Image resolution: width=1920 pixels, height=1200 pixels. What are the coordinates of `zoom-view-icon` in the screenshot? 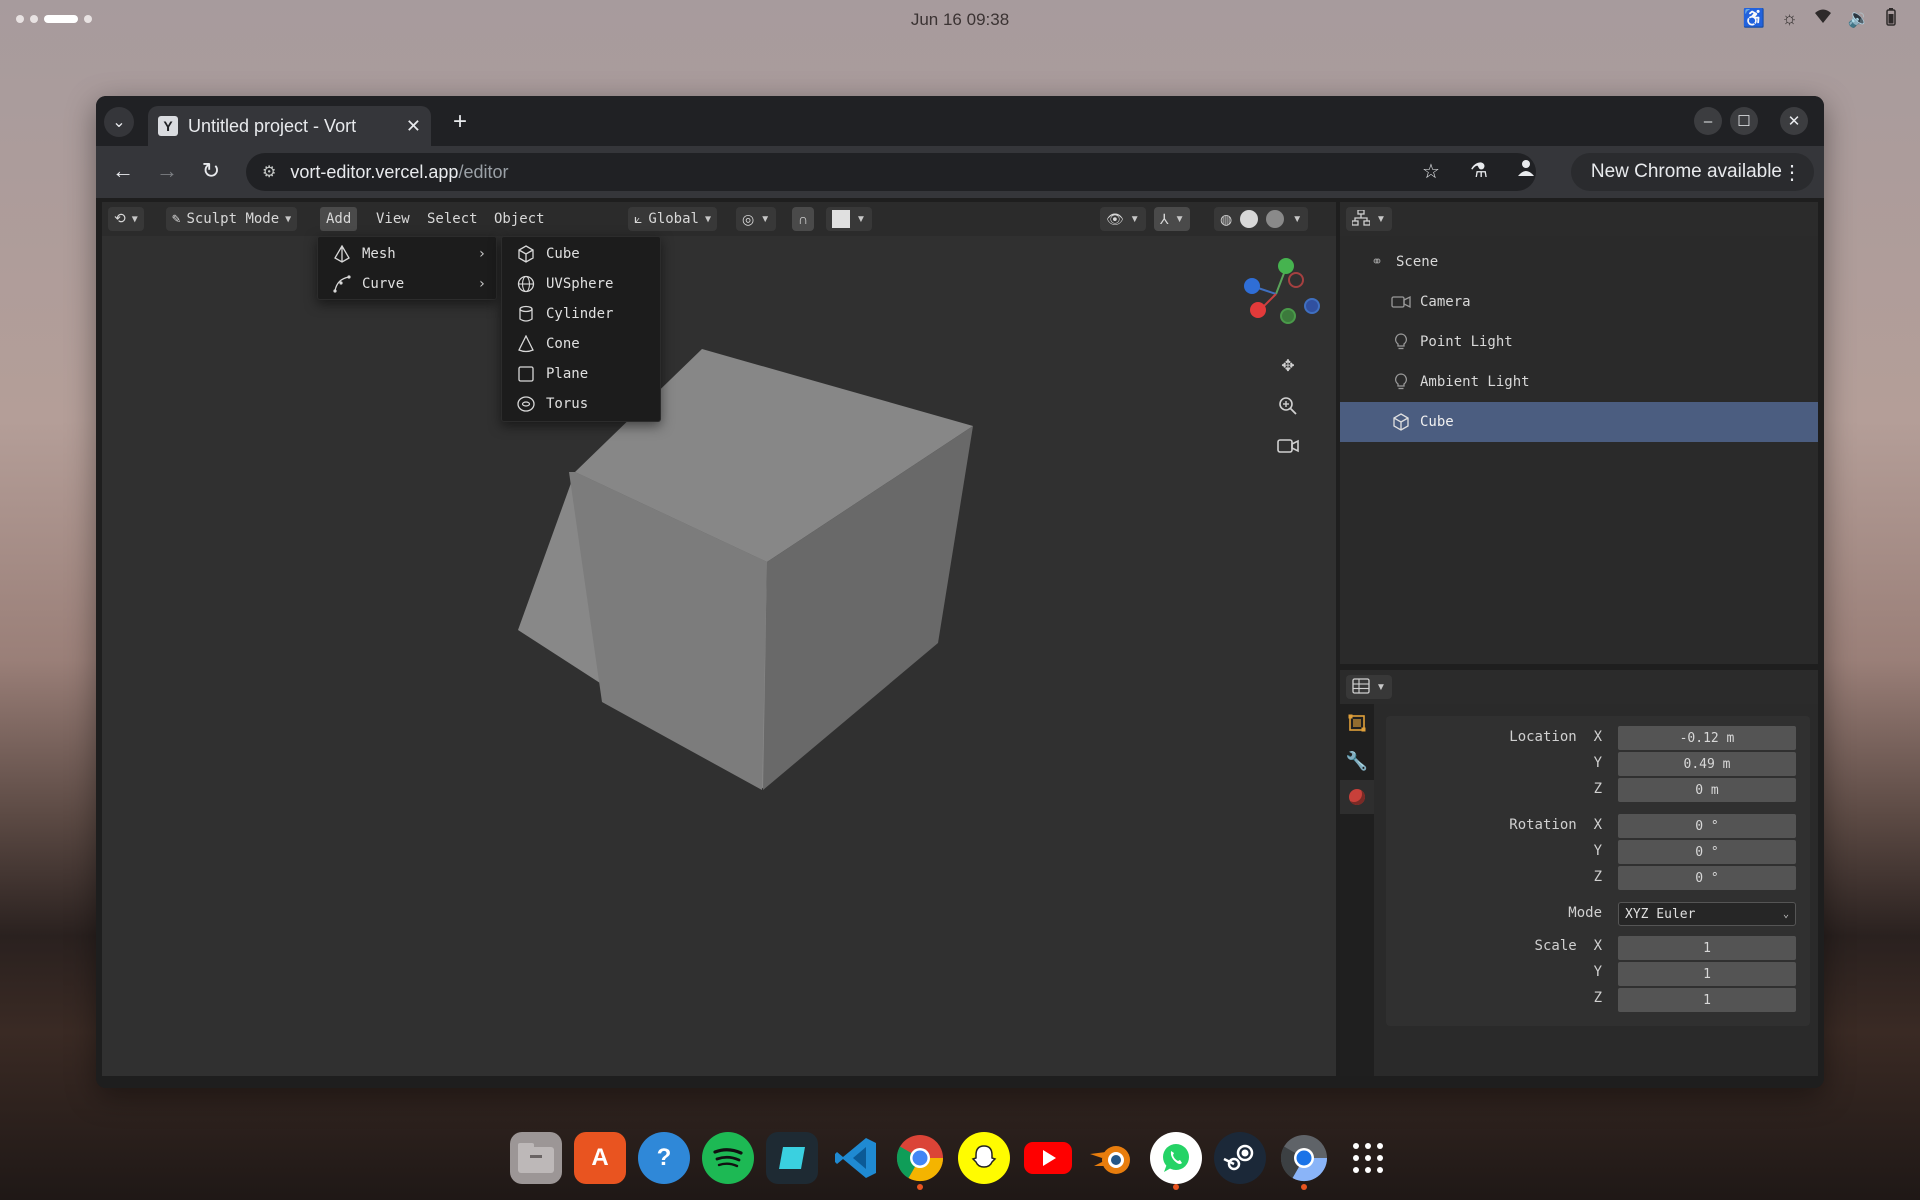 It's located at (1288, 406).